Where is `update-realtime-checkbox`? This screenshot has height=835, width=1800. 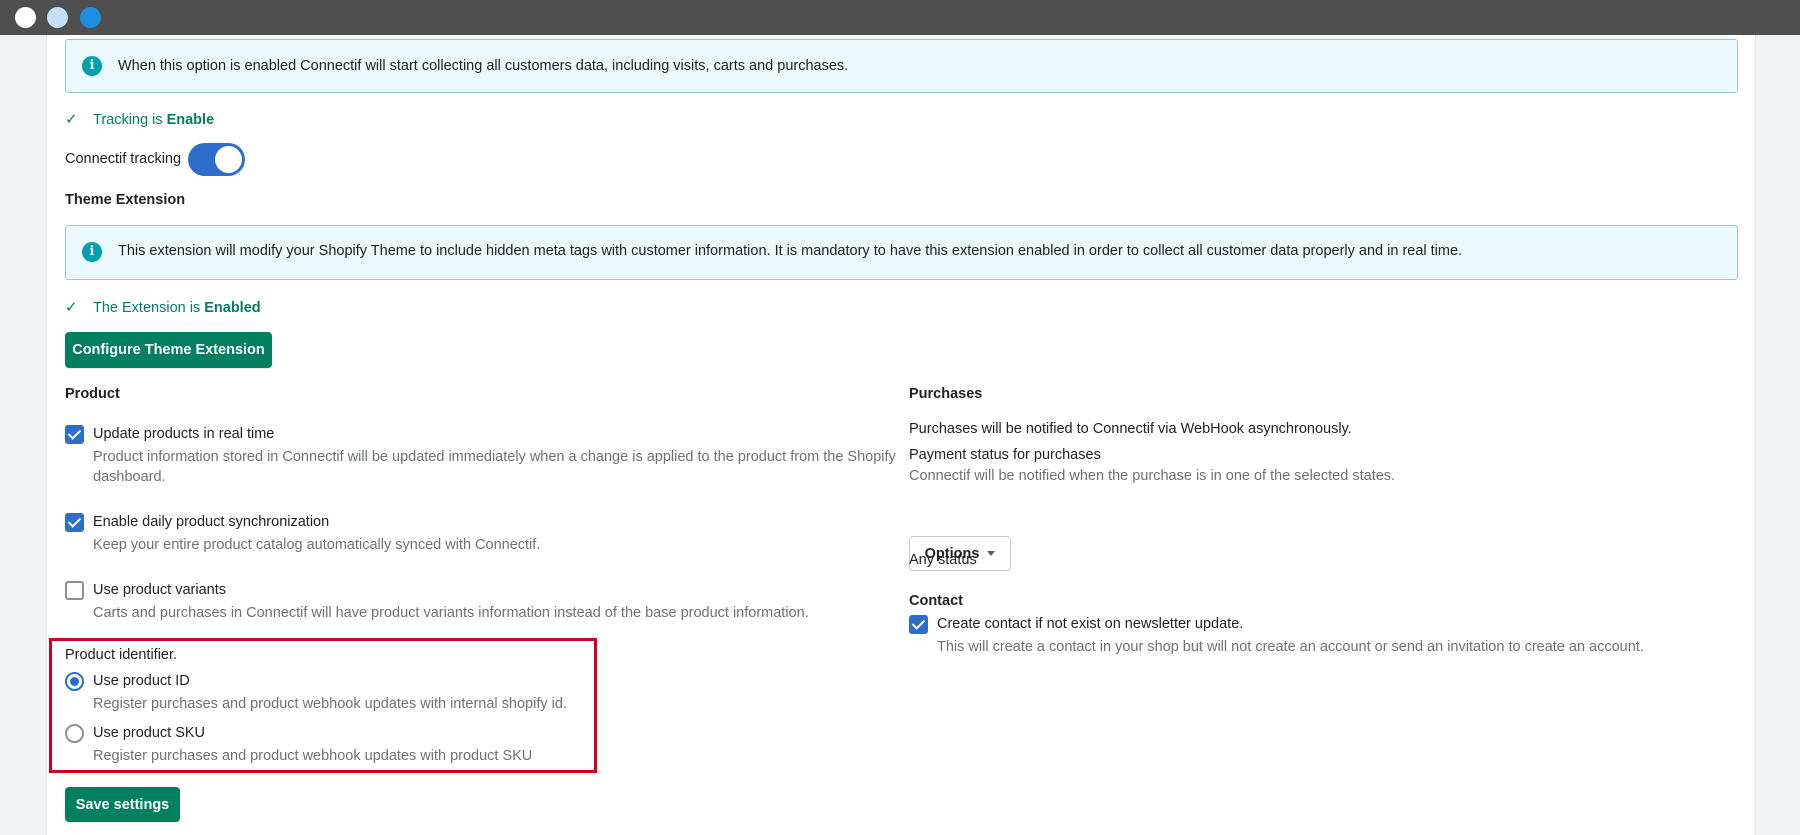
update-realtime-checkbox is located at coordinates (74, 434).